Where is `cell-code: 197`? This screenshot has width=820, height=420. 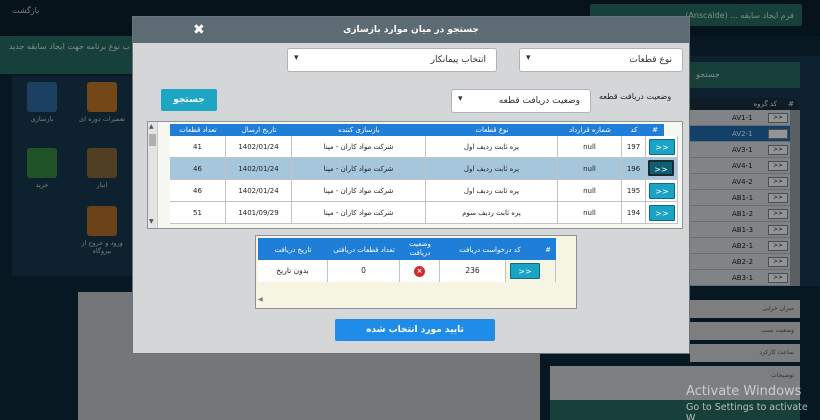
cell-code: 197 is located at coordinates (634, 147).